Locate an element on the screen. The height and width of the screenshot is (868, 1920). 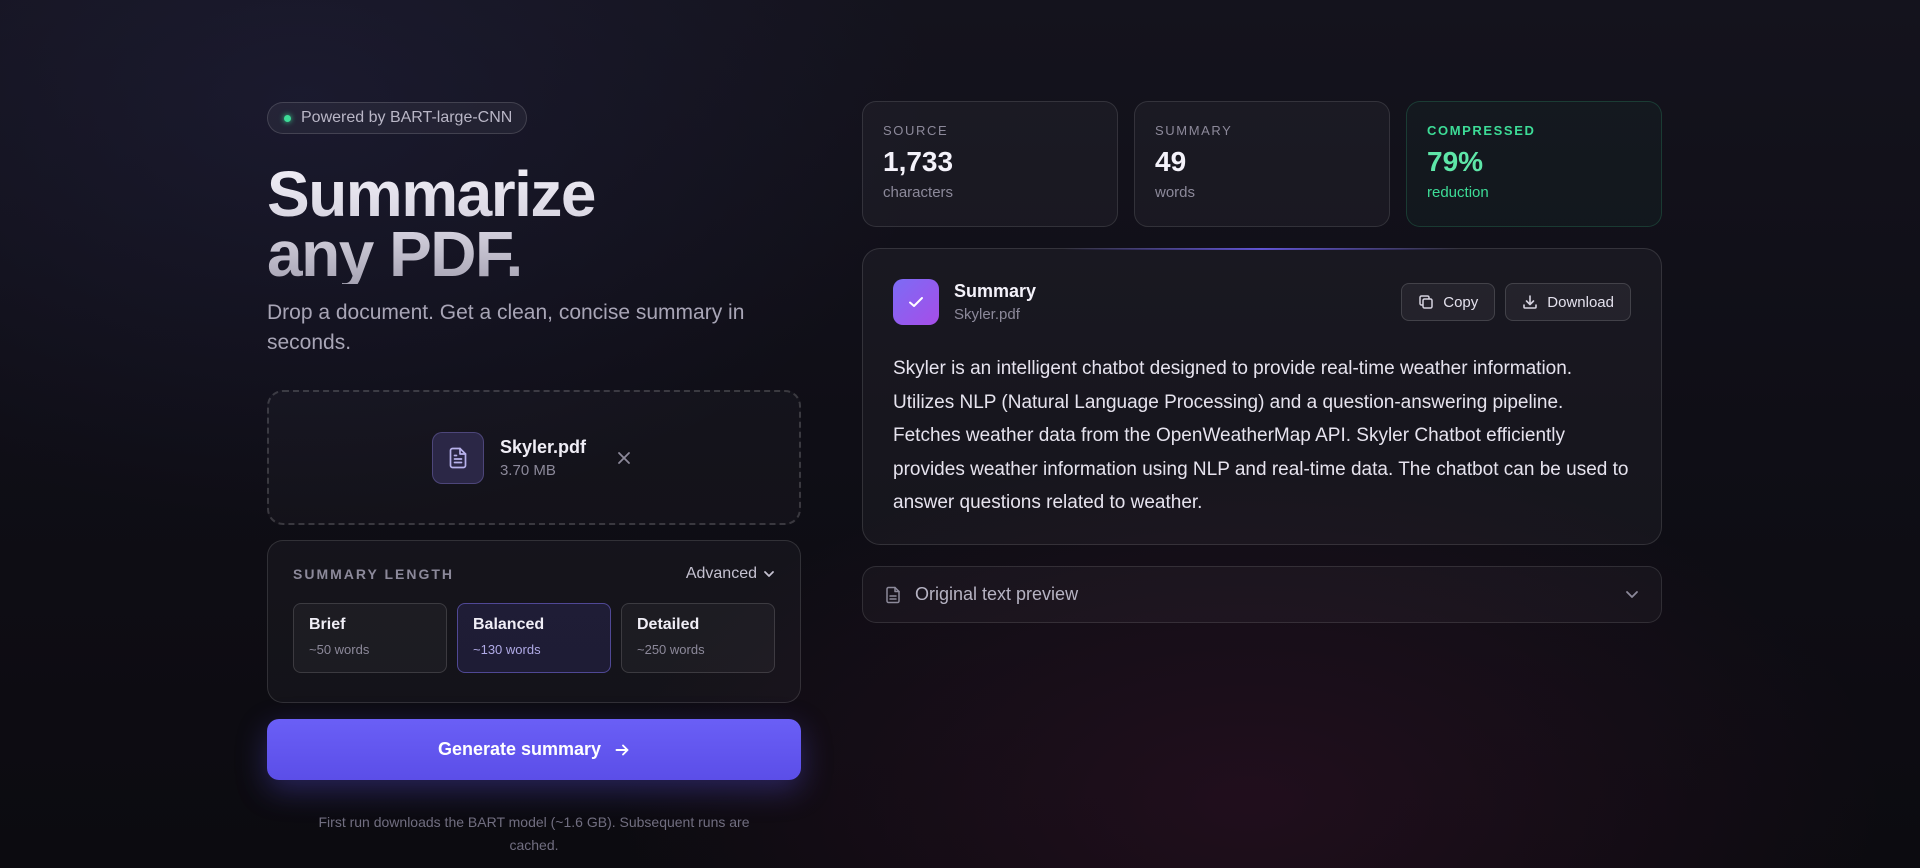
stat-compressed: COMPRESSED 79% reduction is located at coordinates (1534, 164).